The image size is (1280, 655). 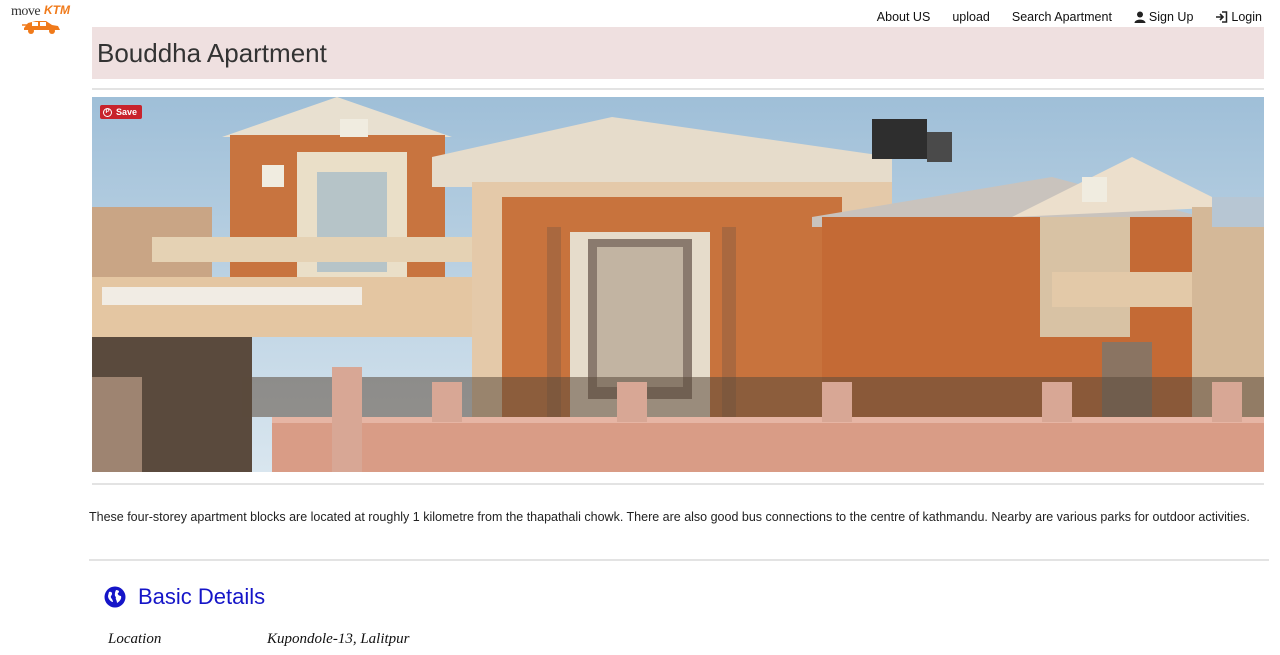 I want to click on nav-search-apartment: Search Apartment, so click(x=1062, y=17).